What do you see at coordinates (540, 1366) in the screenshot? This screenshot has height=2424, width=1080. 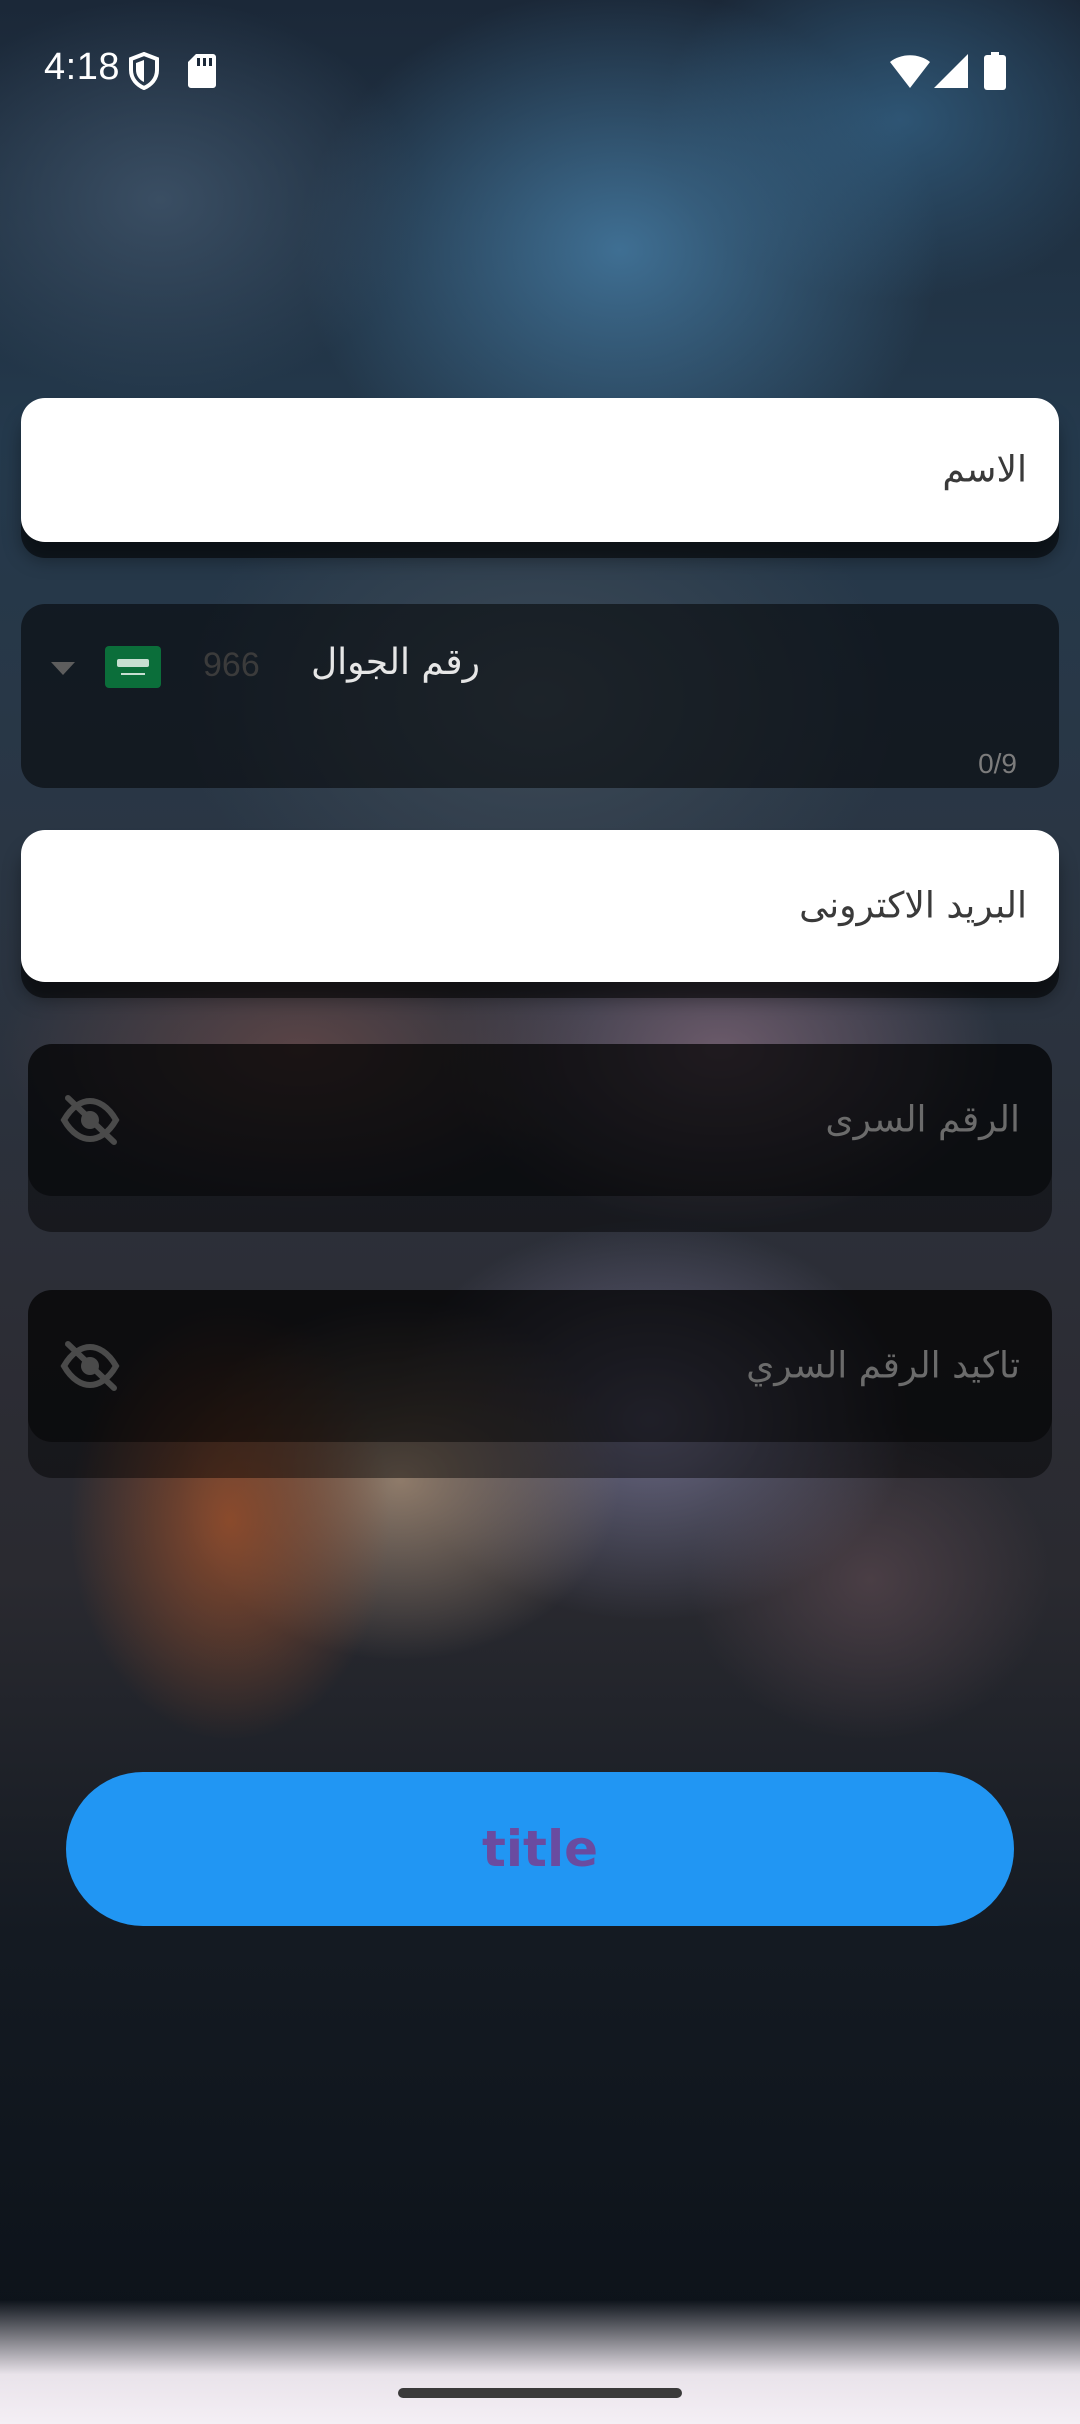 I see `confirm-password-field: تاكيد الرقم السري` at bounding box center [540, 1366].